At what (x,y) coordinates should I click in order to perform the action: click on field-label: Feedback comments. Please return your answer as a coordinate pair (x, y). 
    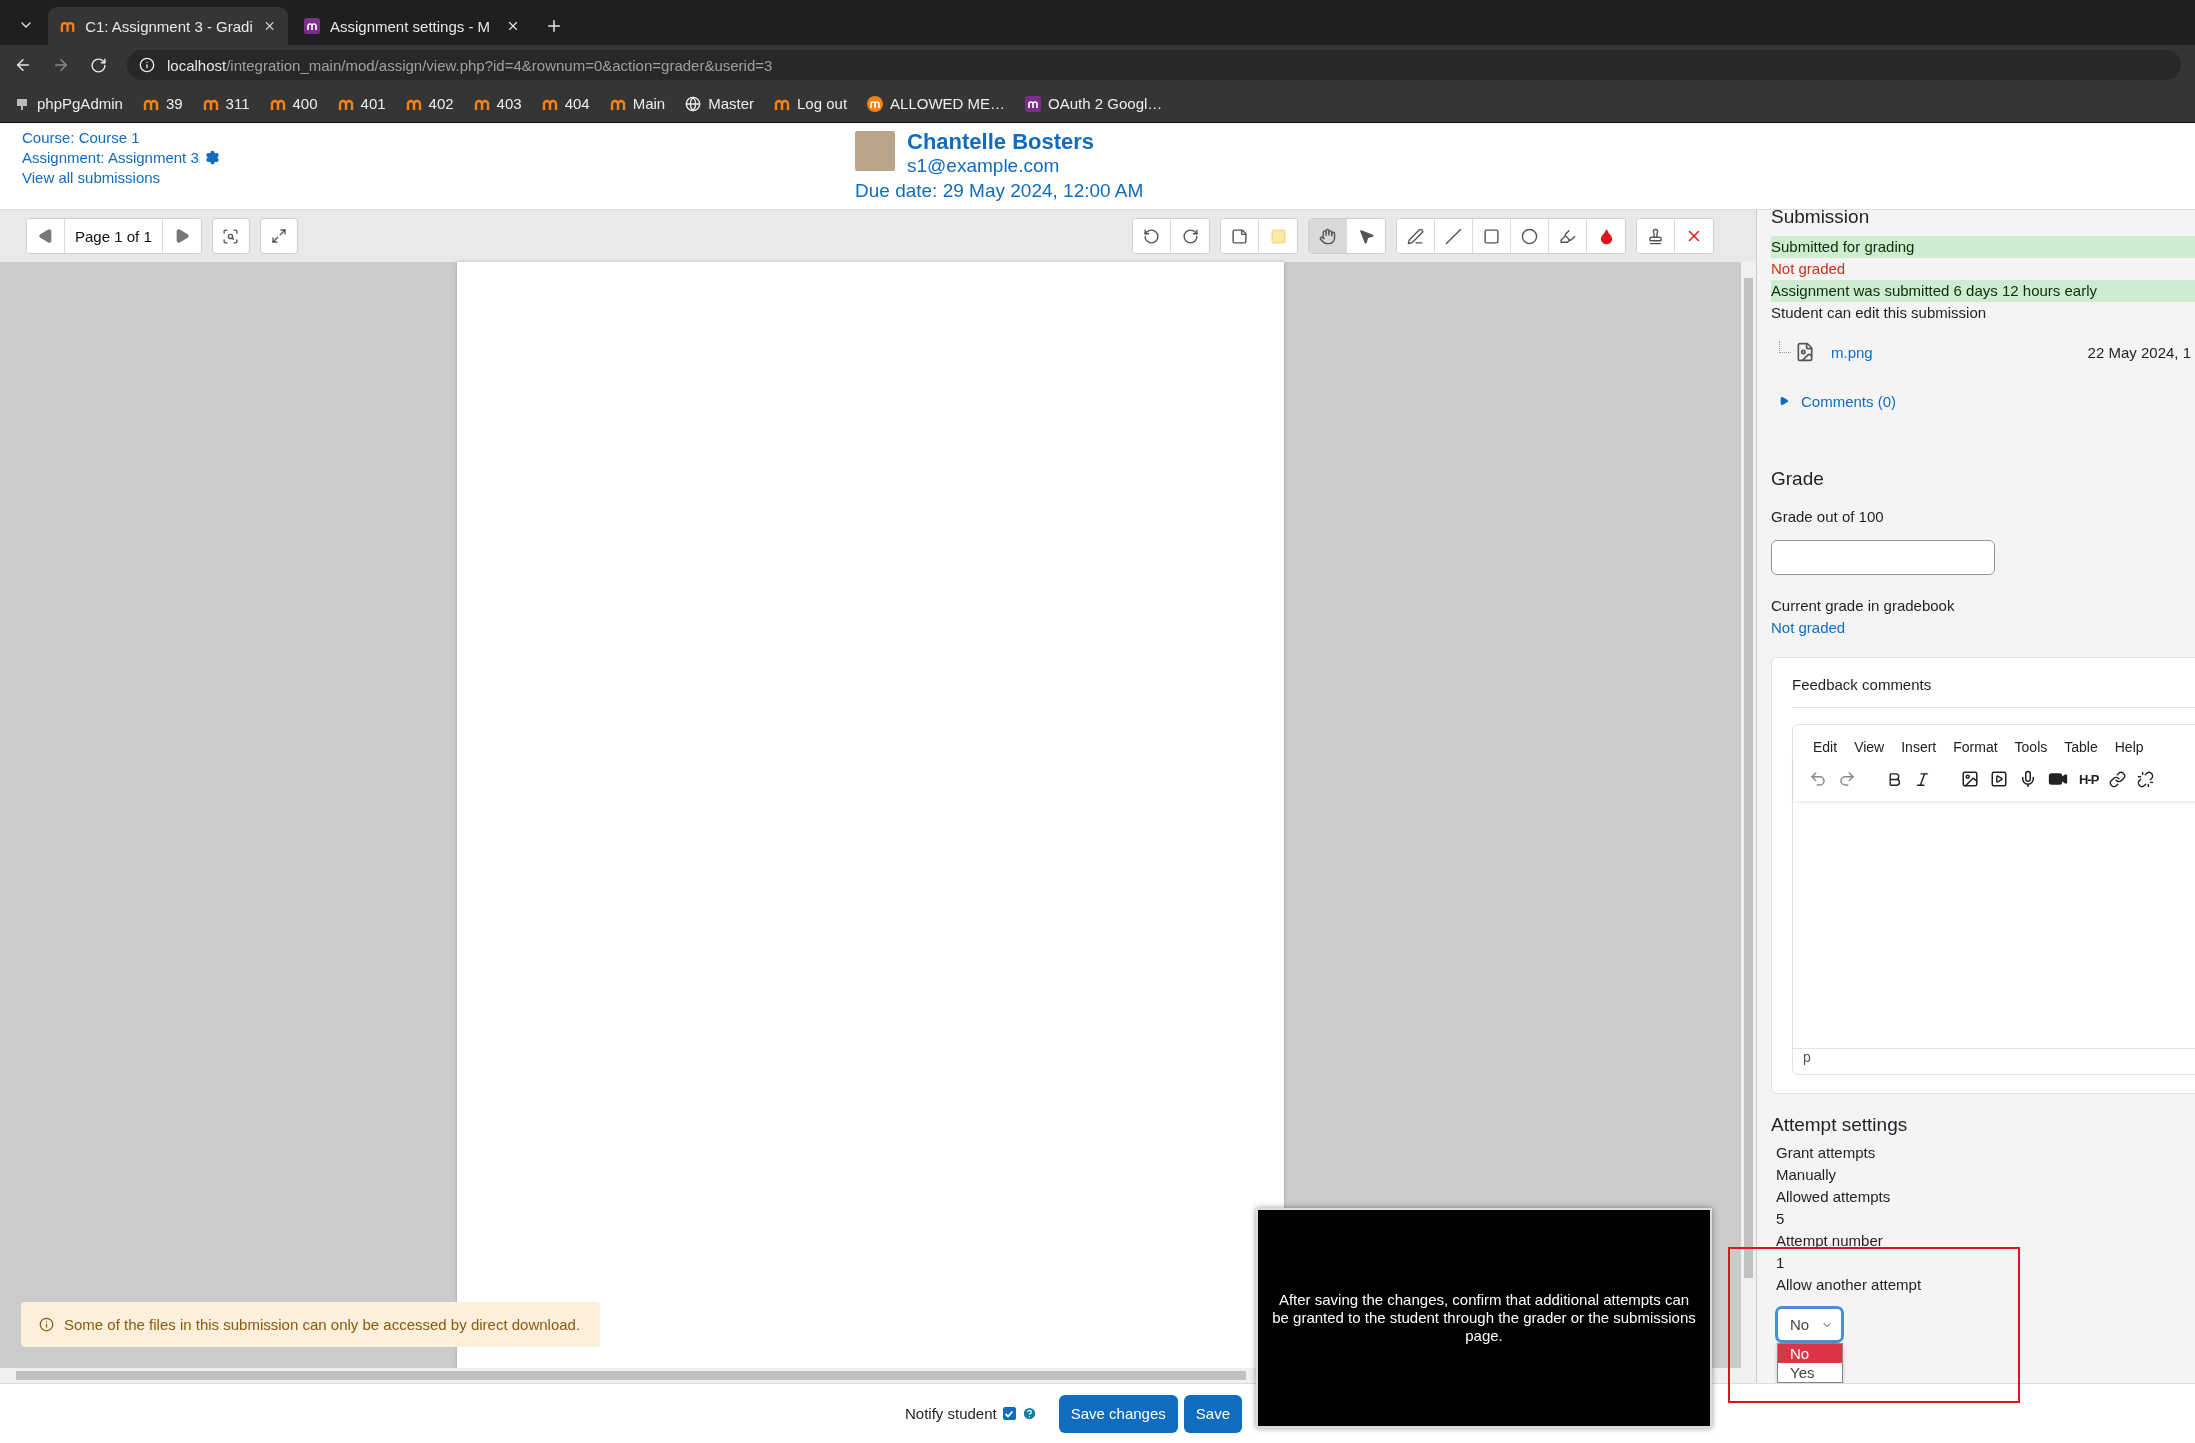
    Looking at the image, I should click on (1993, 692).